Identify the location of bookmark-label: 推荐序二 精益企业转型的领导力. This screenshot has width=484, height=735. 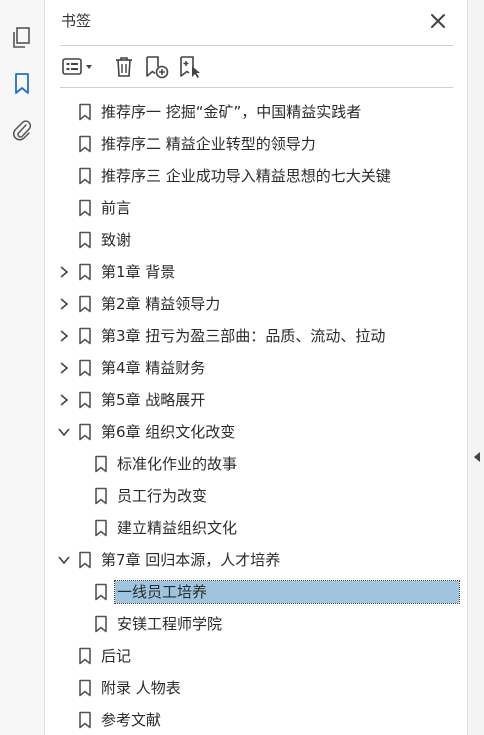
(208, 144).